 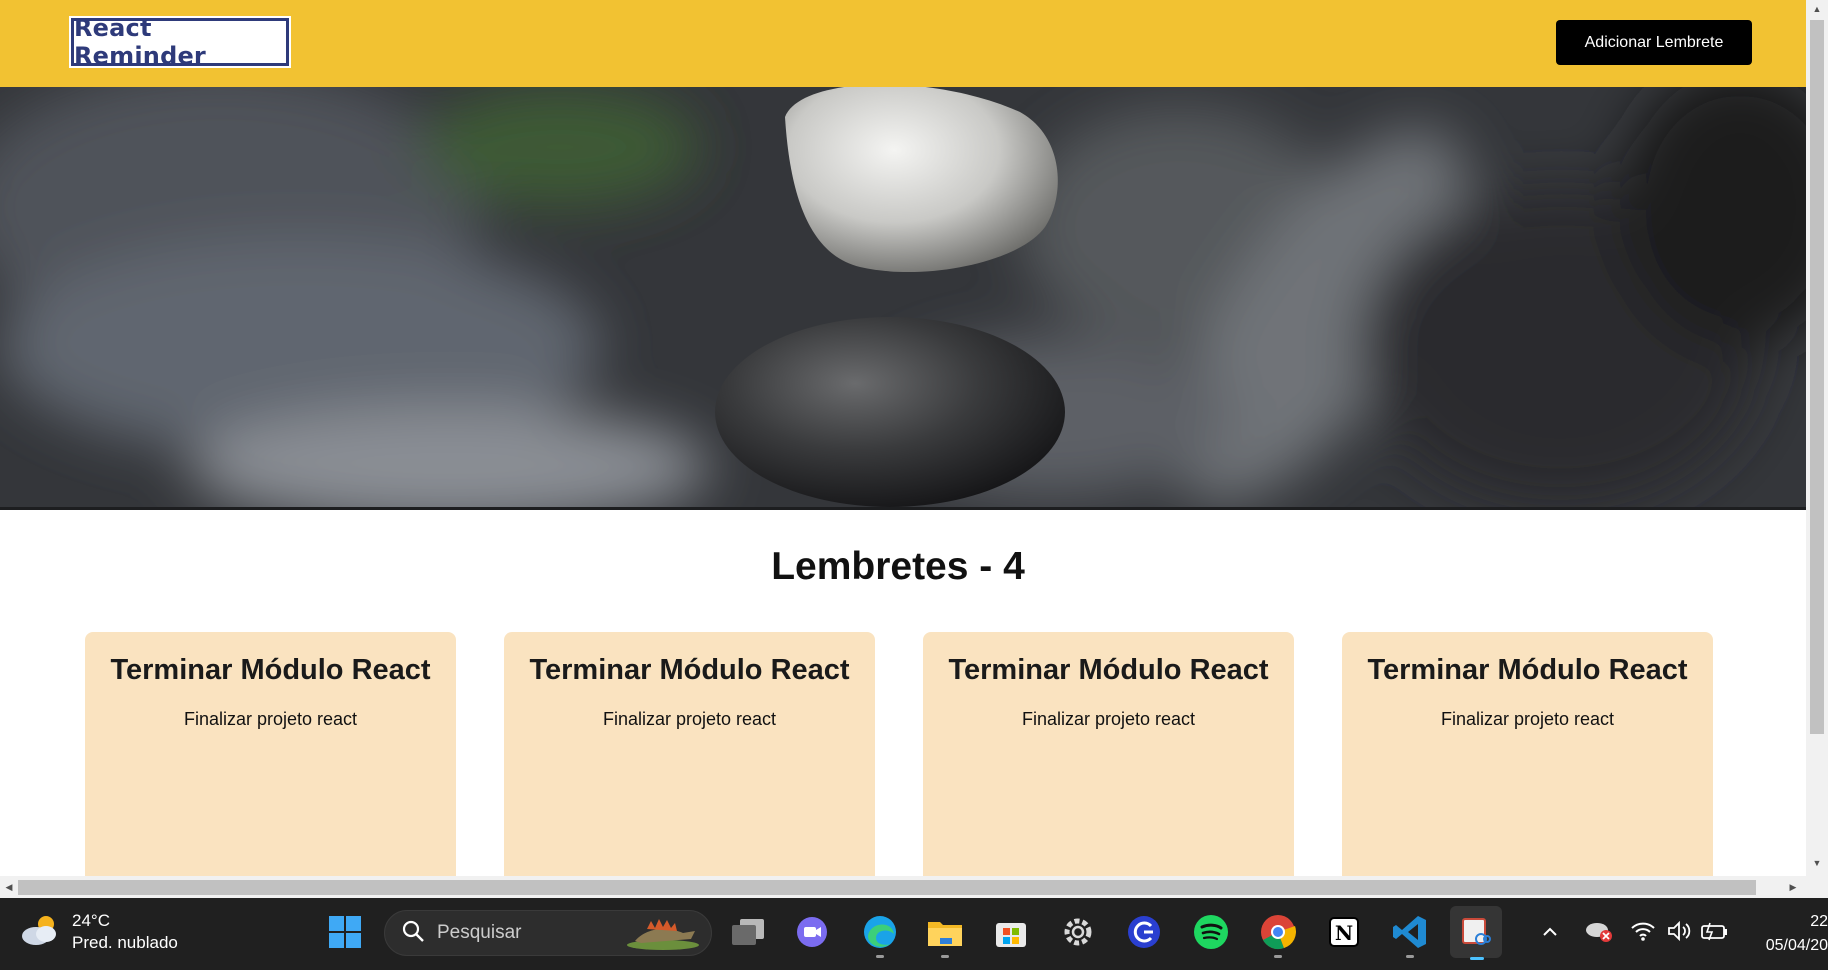 What do you see at coordinates (1715, 933) in the screenshot?
I see `battery-icon` at bounding box center [1715, 933].